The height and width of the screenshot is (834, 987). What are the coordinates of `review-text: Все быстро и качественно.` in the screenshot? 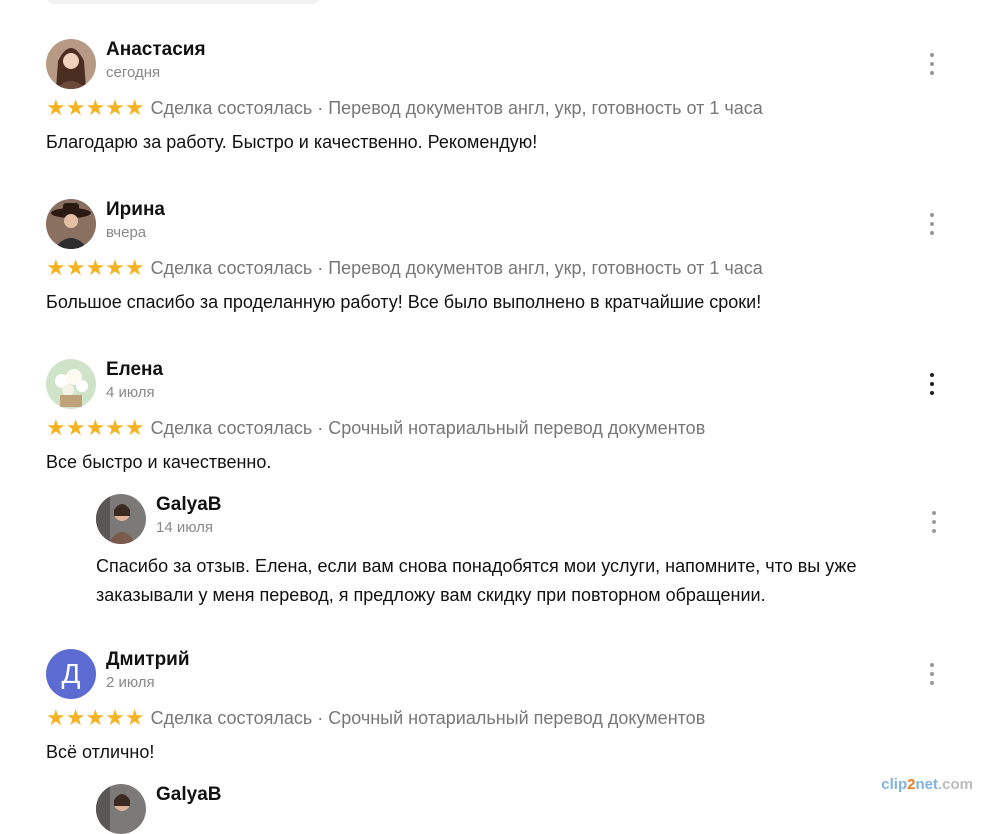 It's located at (159, 462).